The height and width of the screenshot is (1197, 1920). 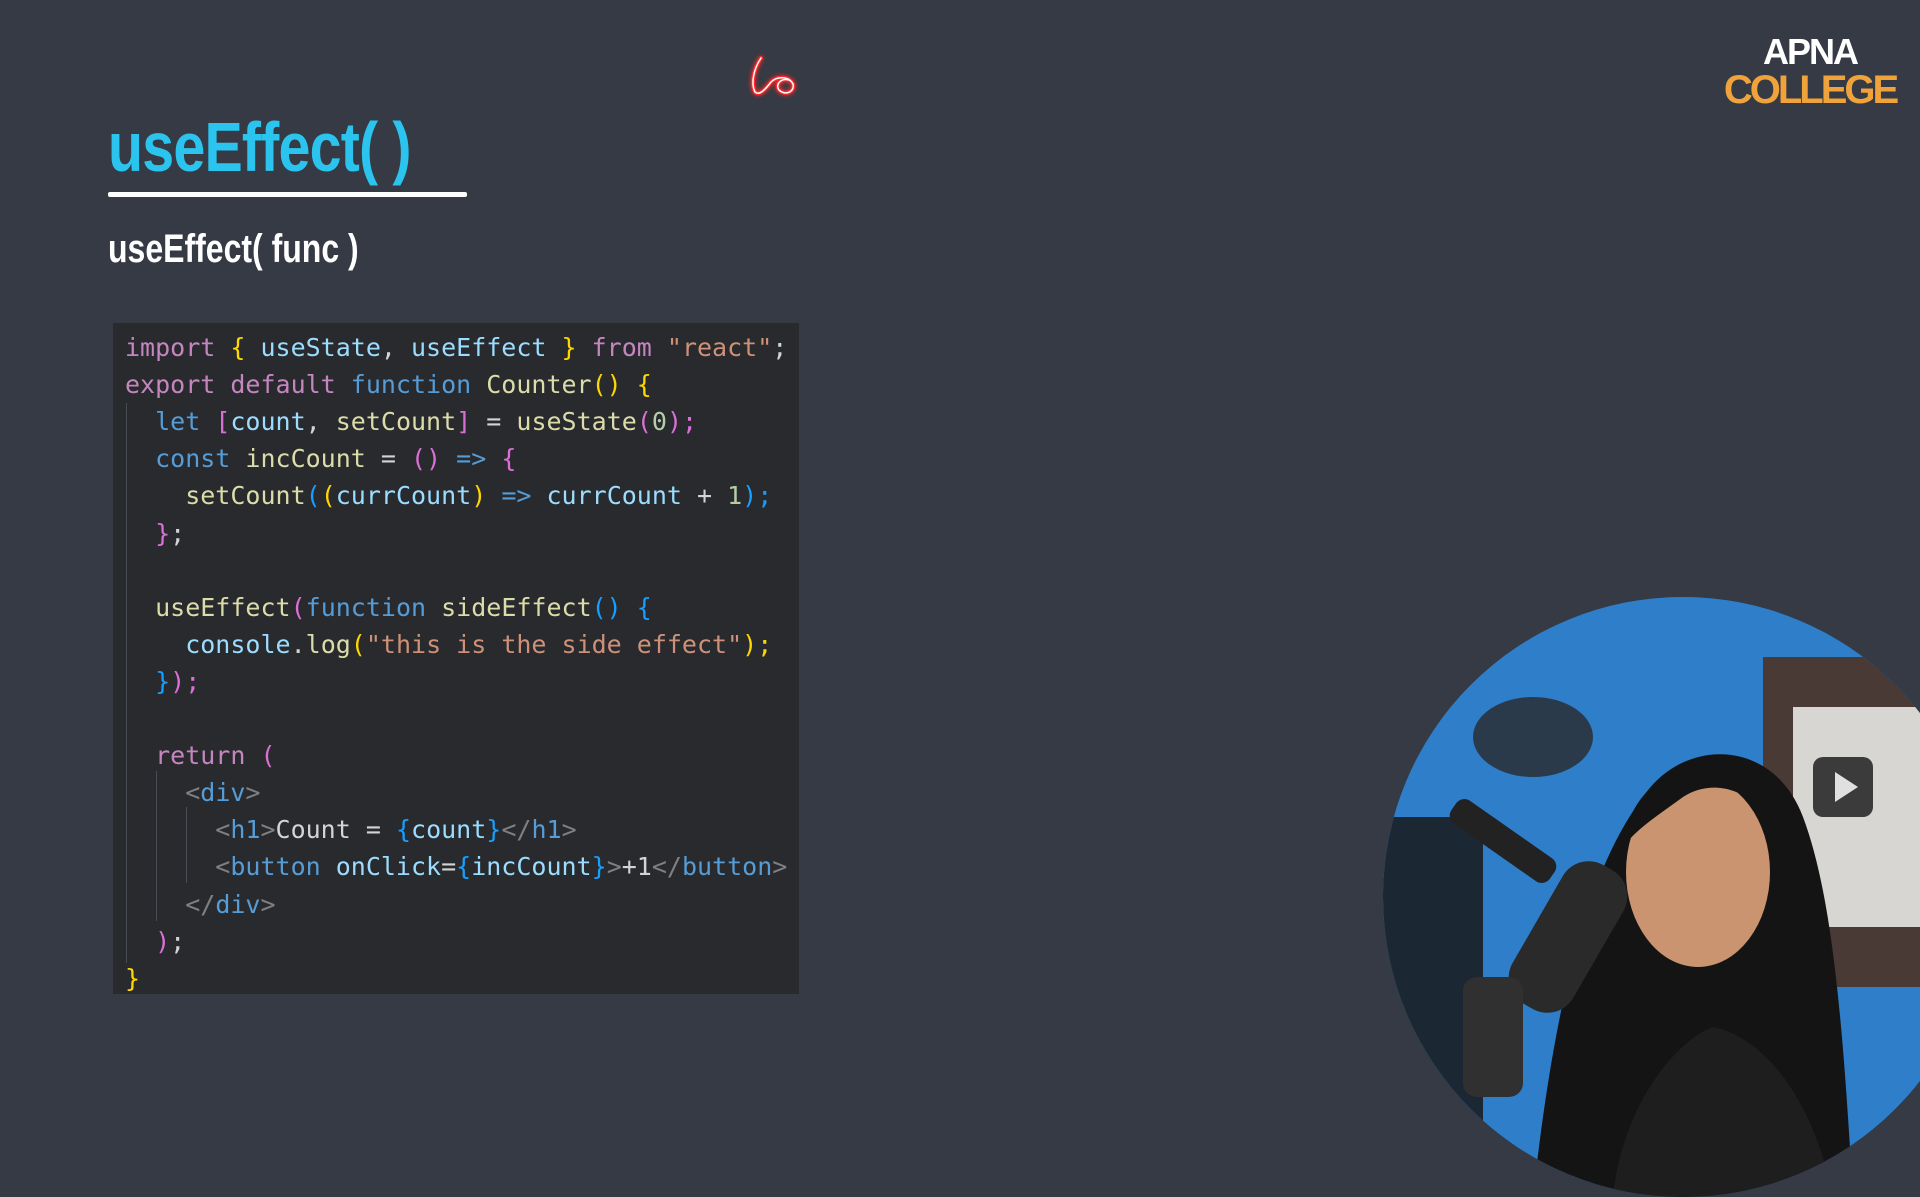 What do you see at coordinates (539, 385) in the screenshot?
I see `code-token: Counter` at bounding box center [539, 385].